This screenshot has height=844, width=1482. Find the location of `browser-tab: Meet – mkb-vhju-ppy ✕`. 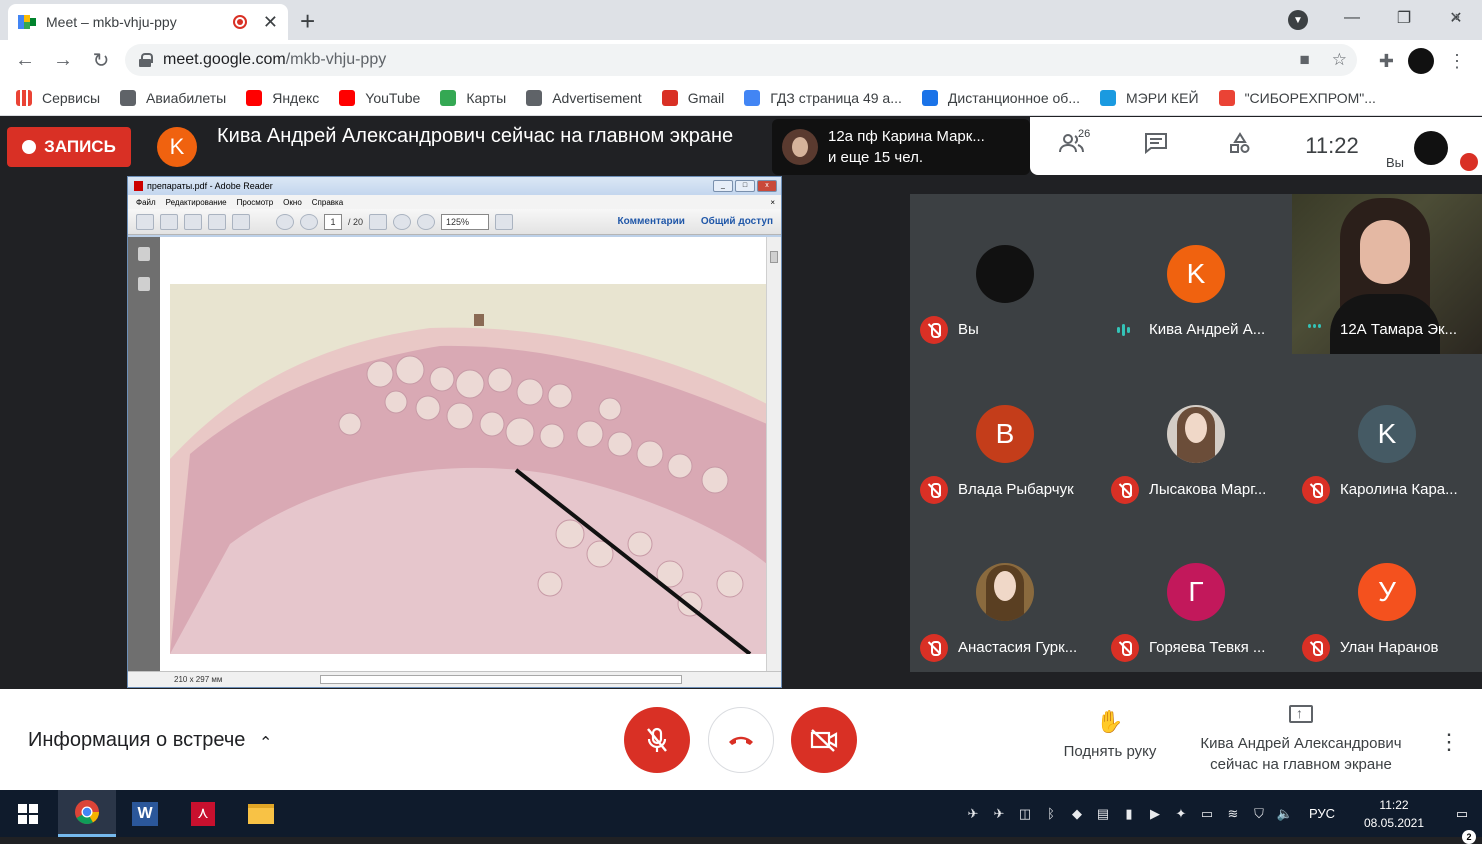

browser-tab: Meet – mkb-vhju-ppy ✕ is located at coordinates (148, 22).